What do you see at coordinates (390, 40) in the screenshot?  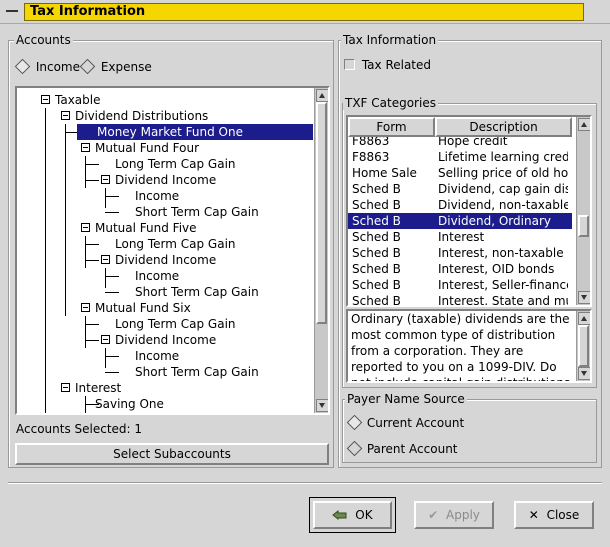 I see `tax-info-frame-label: Tax Information` at bounding box center [390, 40].